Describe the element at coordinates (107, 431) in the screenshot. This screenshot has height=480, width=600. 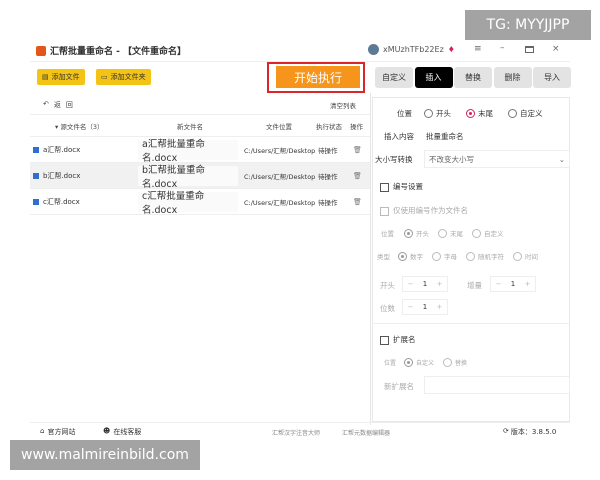
I see `user-icon: ☻` at that location.